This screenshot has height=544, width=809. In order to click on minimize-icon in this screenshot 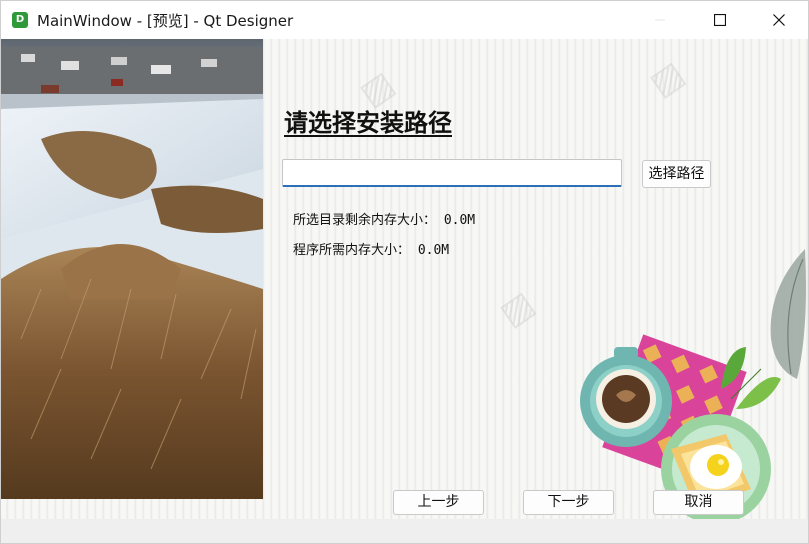, I will do `click(660, 20)`.